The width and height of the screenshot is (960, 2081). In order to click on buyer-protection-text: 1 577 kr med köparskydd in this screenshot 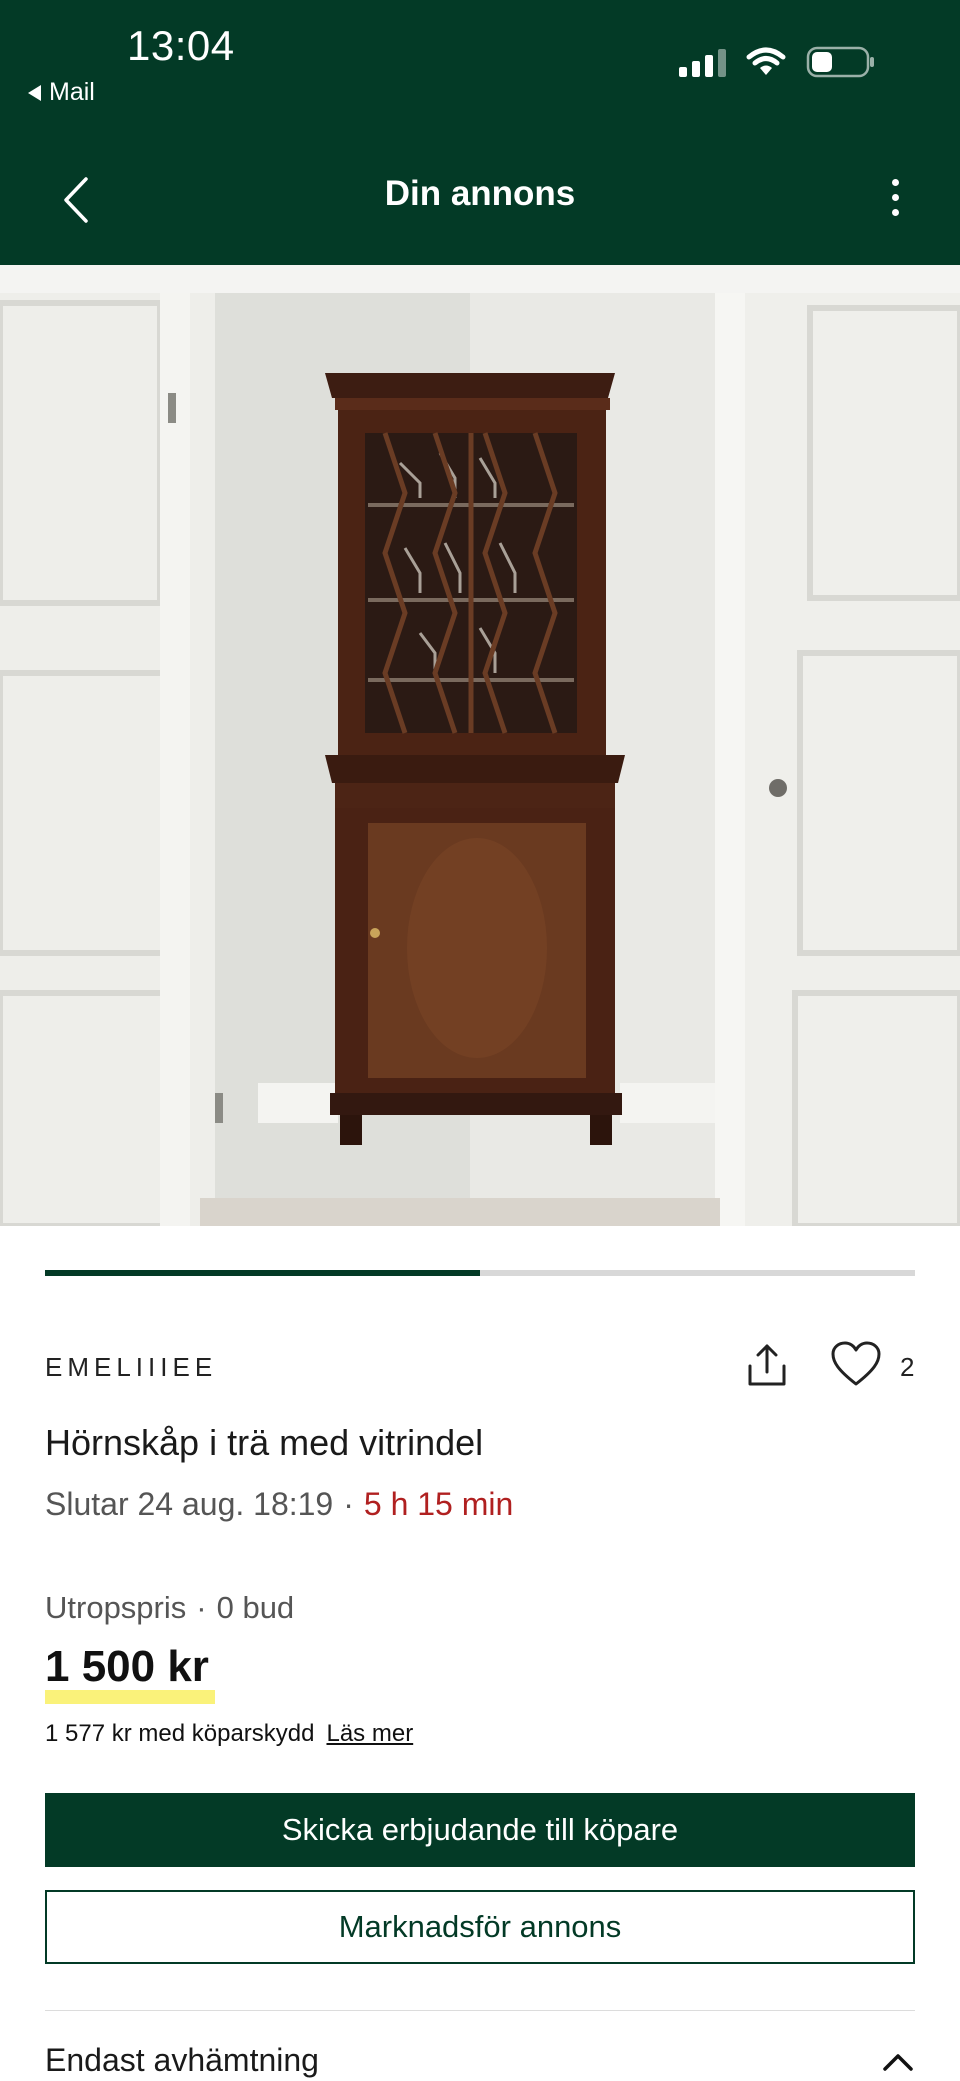, I will do `click(180, 1733)`.